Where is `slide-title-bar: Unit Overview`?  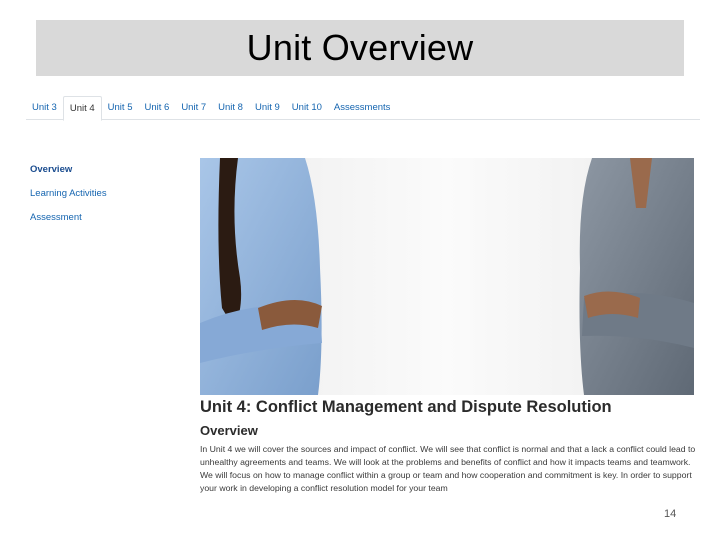
slide-title-bar: Unit Overview is located at coordinates (360, 48).